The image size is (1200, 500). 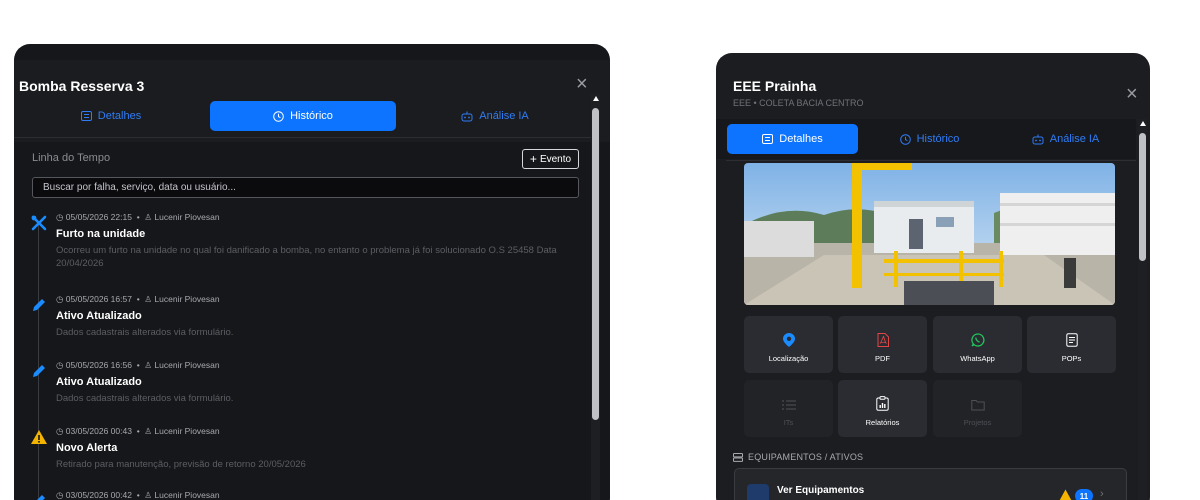 I want to click on map-pin-icon, so click(x=788, y=340).